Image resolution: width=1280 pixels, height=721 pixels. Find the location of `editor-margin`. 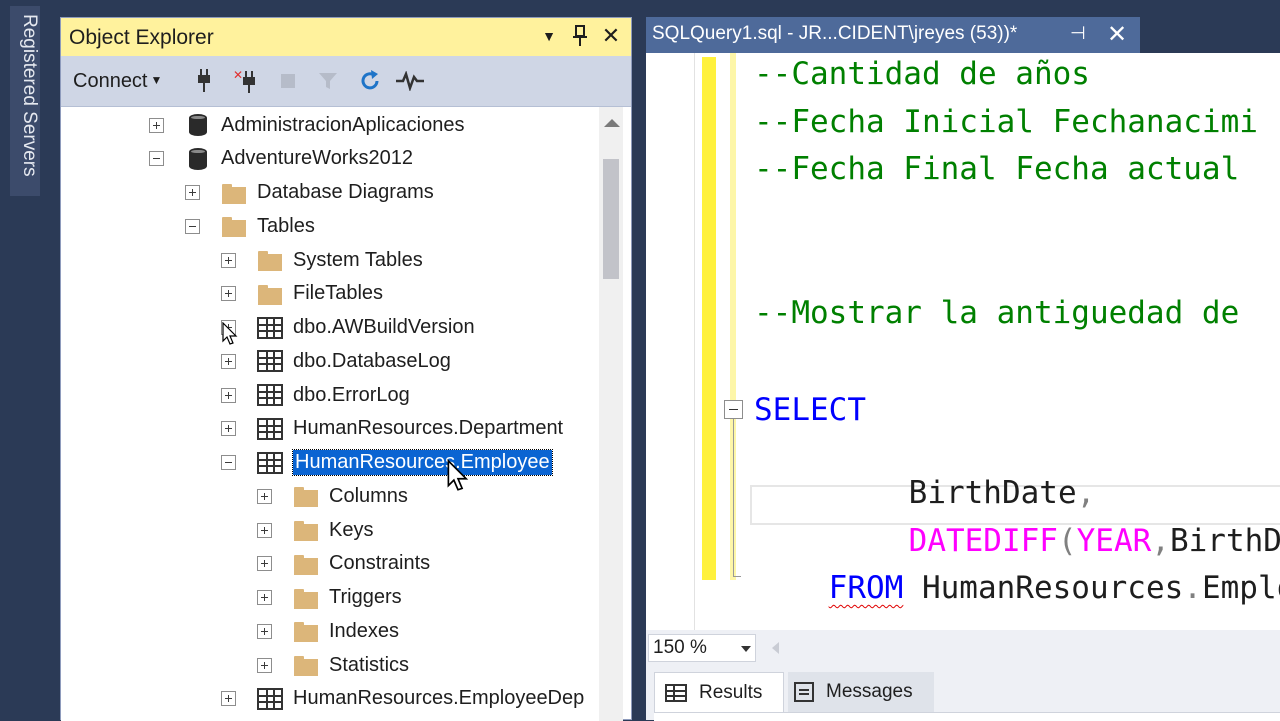

editor-margin is located at coordinates (670, 341).